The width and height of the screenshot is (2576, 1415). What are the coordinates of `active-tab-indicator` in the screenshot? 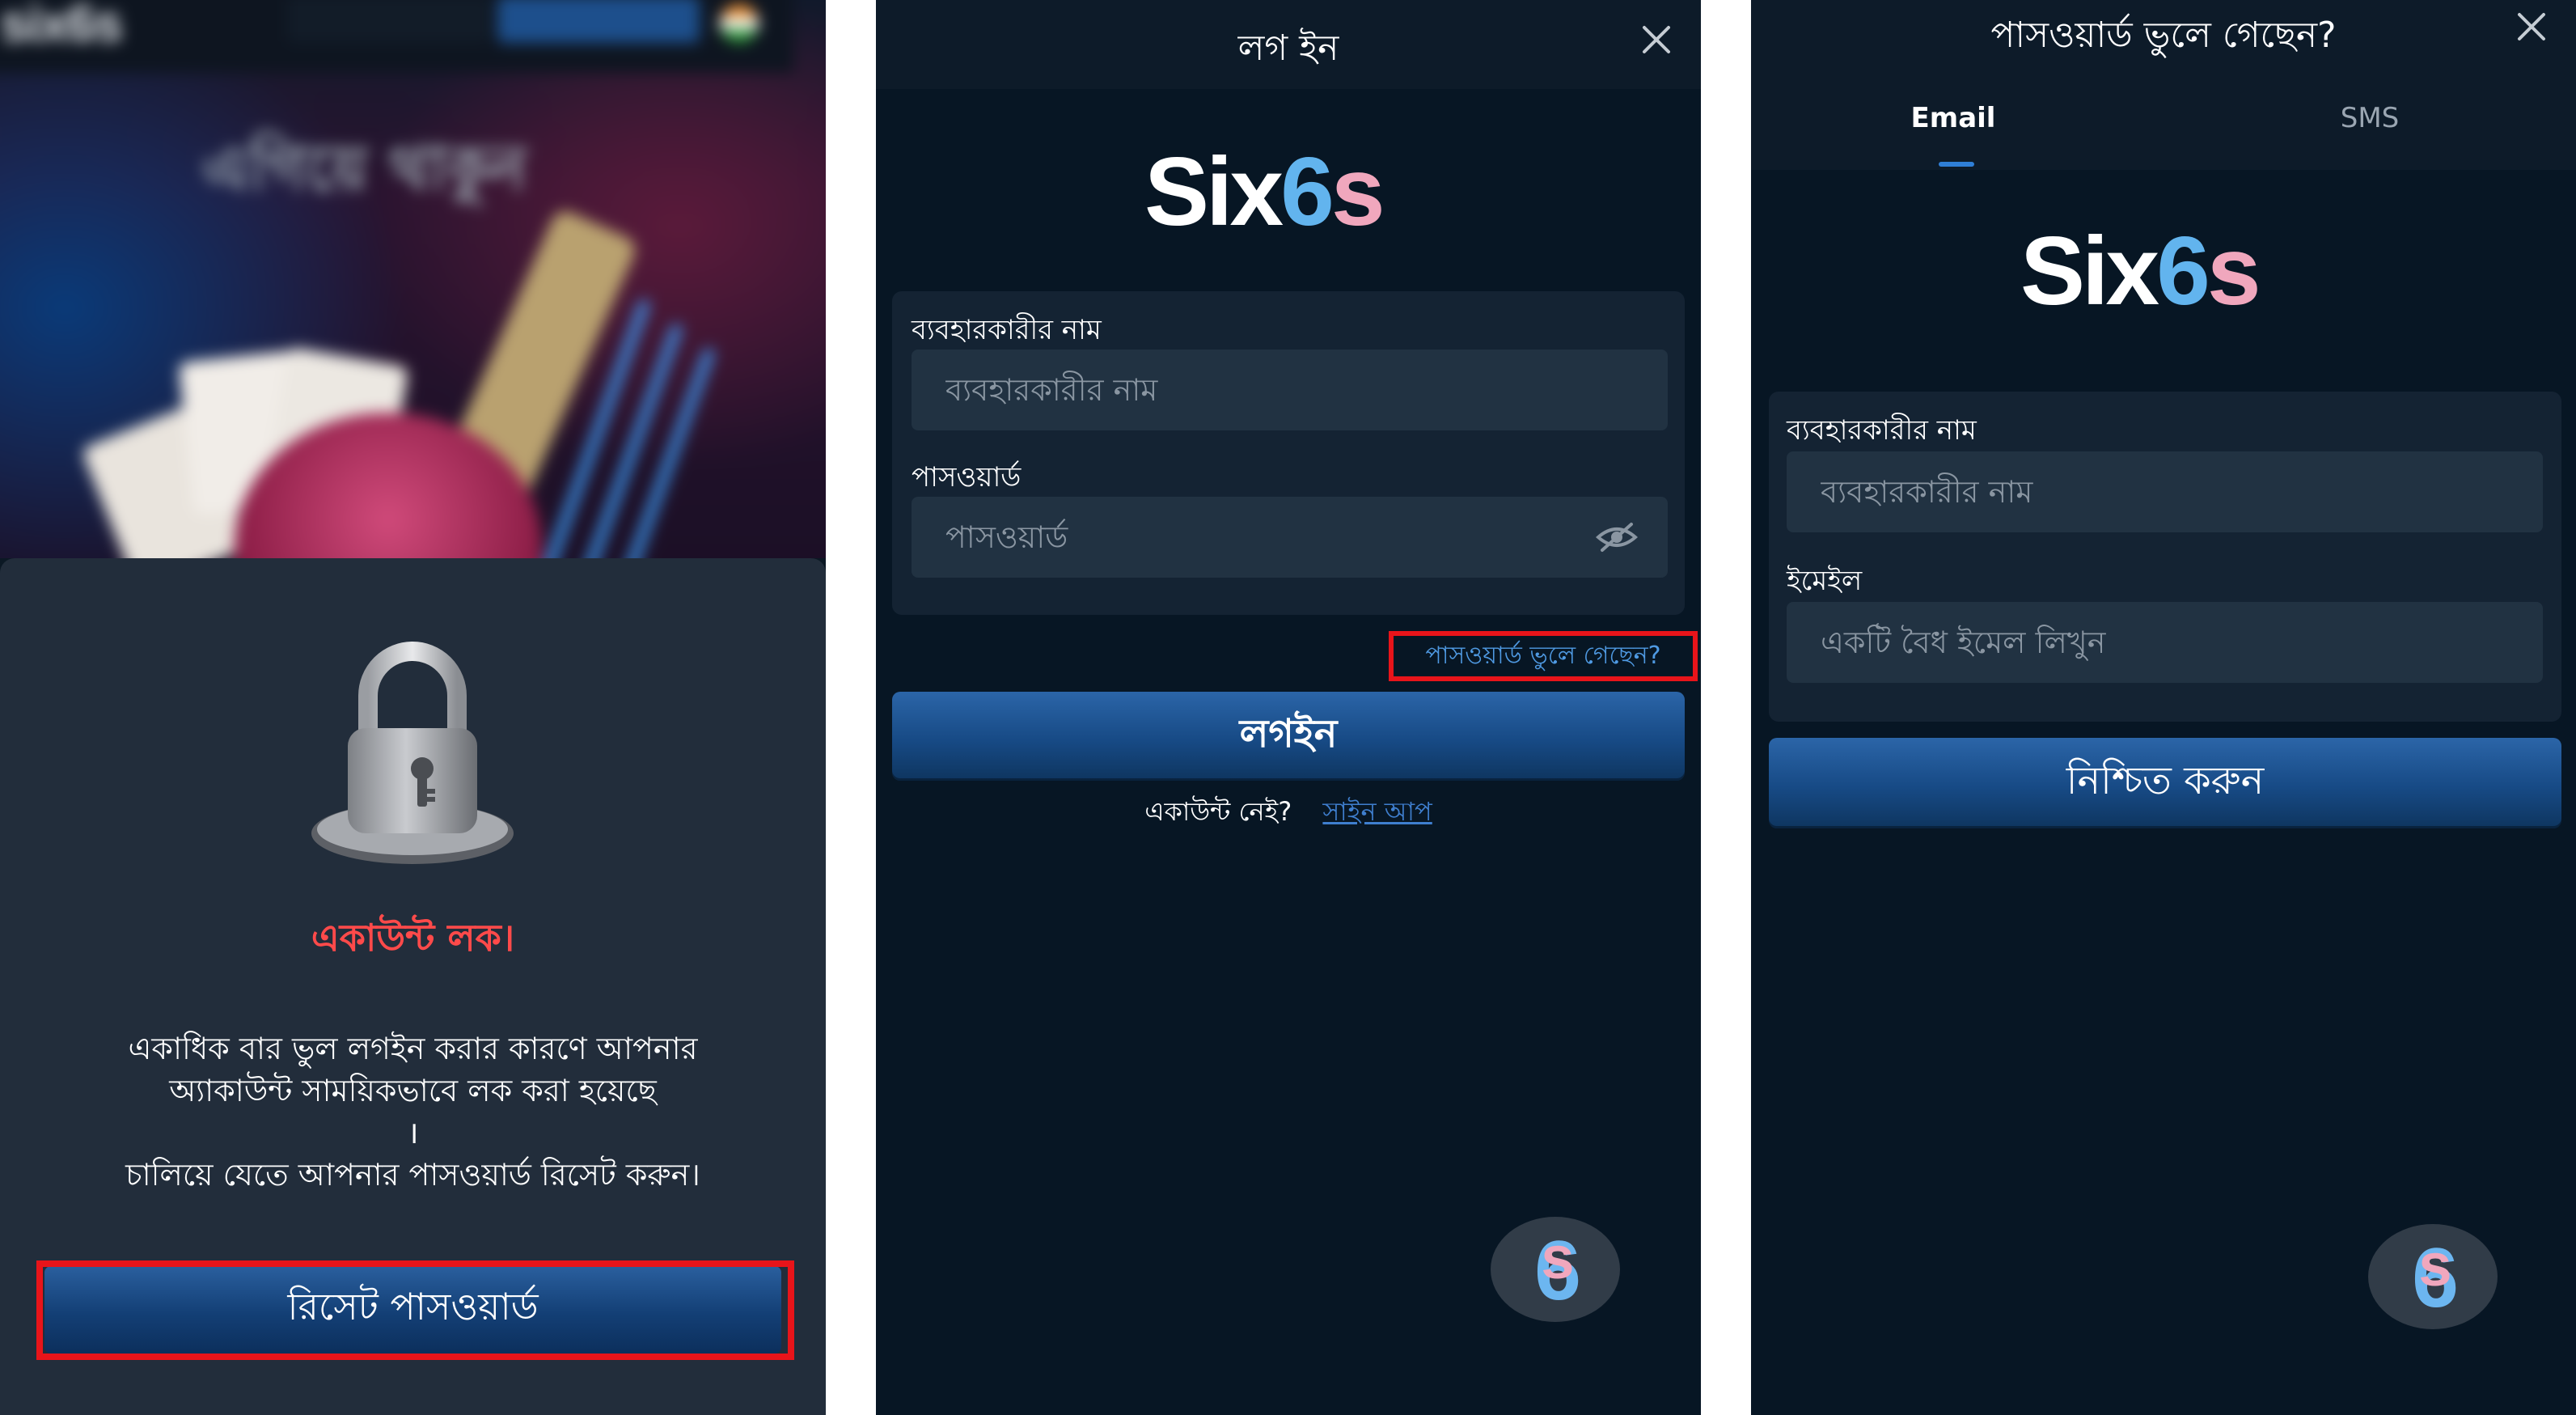 It's located at (1956, 164).